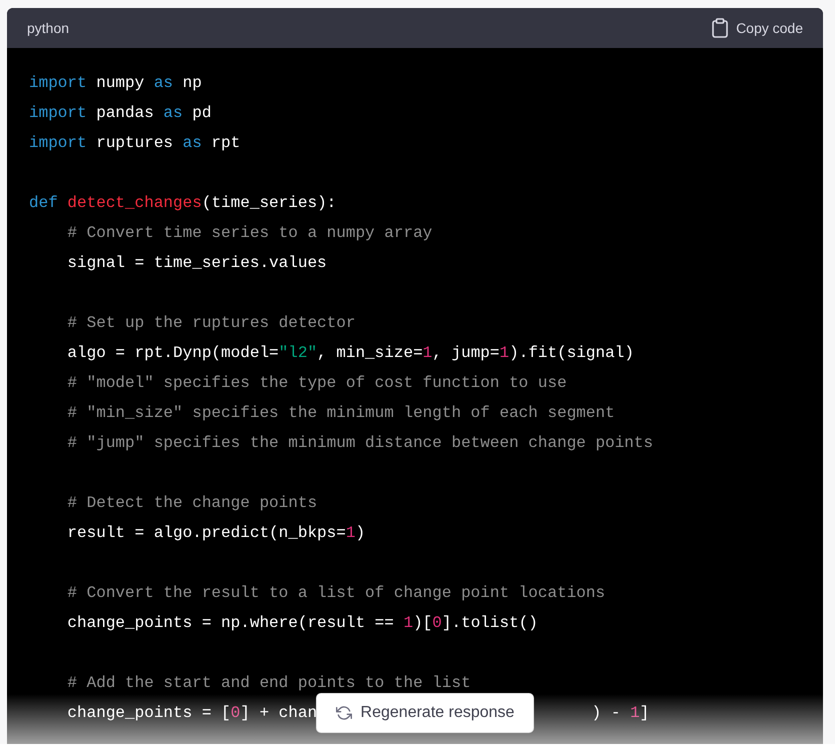 This screenshot has height=754, width=835. Describe the element at coordinates (134, 143) in the screenshot. I see `code-line: import ruptures as rpt` at that location.